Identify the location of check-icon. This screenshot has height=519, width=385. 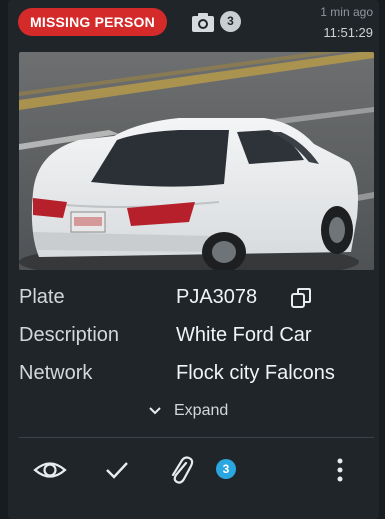
(117, 470).